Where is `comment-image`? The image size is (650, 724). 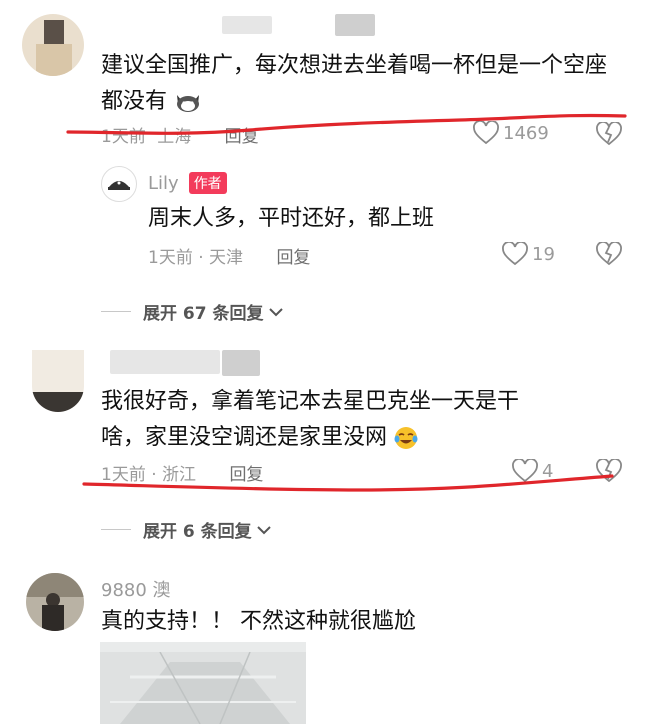 comment-image is located at coordinates (203, 683).